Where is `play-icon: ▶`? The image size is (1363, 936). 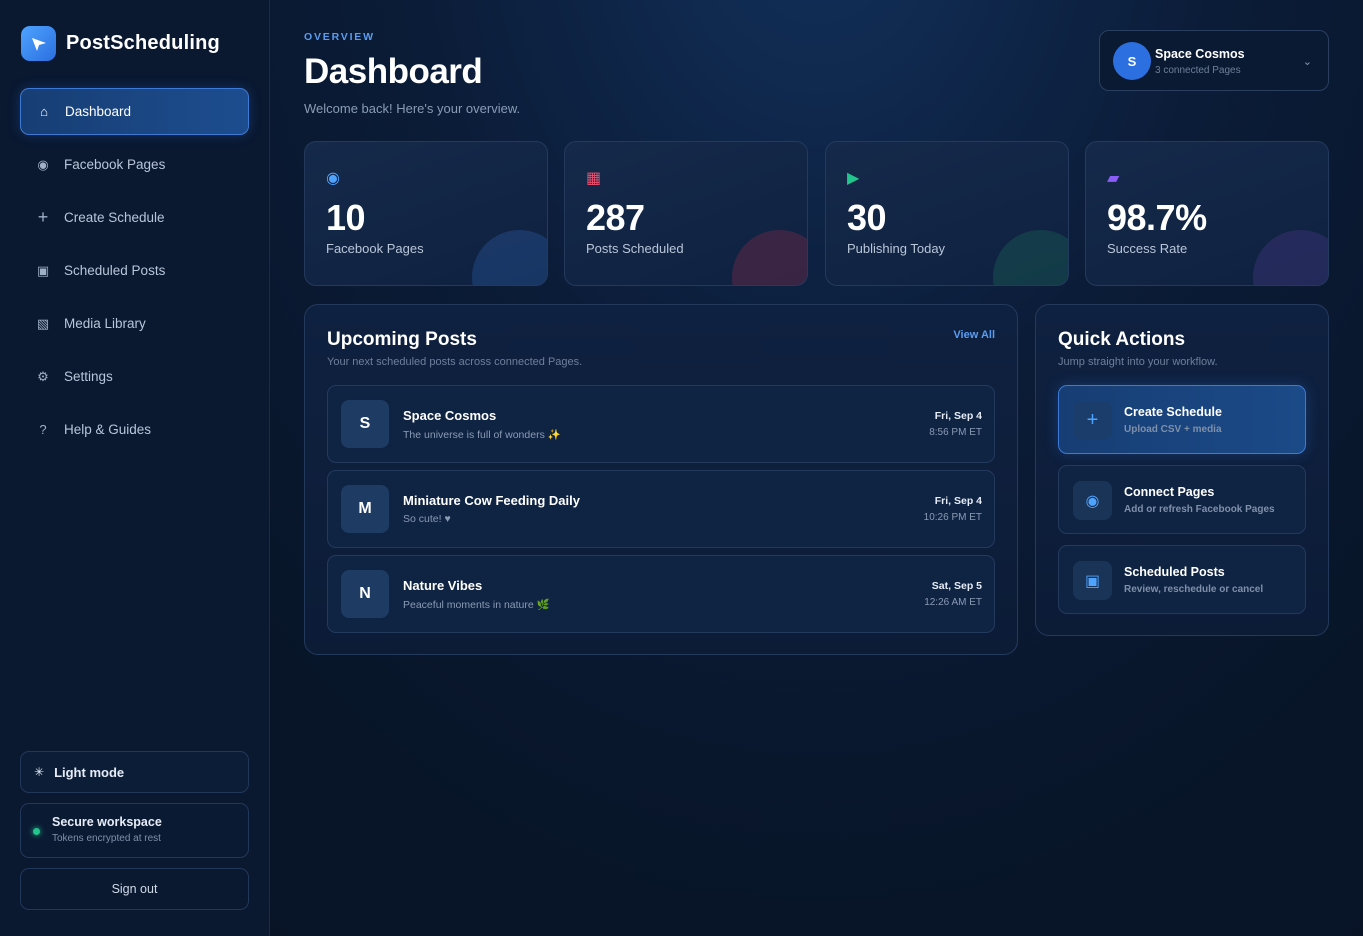
play-icon: ▶ is located at coordinates (853, 178).